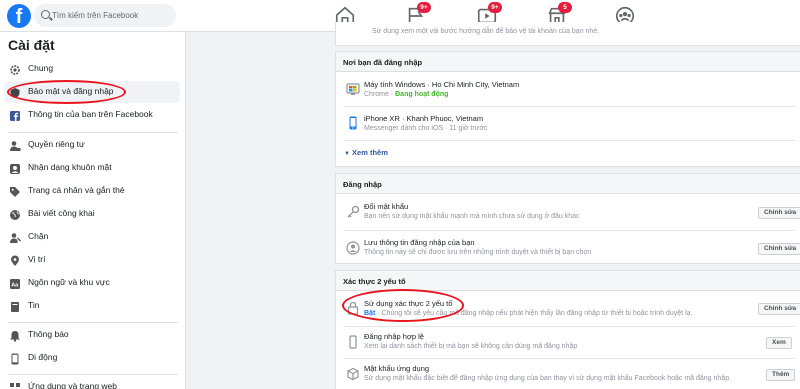 This screenshot has width=800, height=389. What do you see at coordinates (495, 7) in the screenshot?
I see `video-badge: 9+` at bounding box center [495, 7].